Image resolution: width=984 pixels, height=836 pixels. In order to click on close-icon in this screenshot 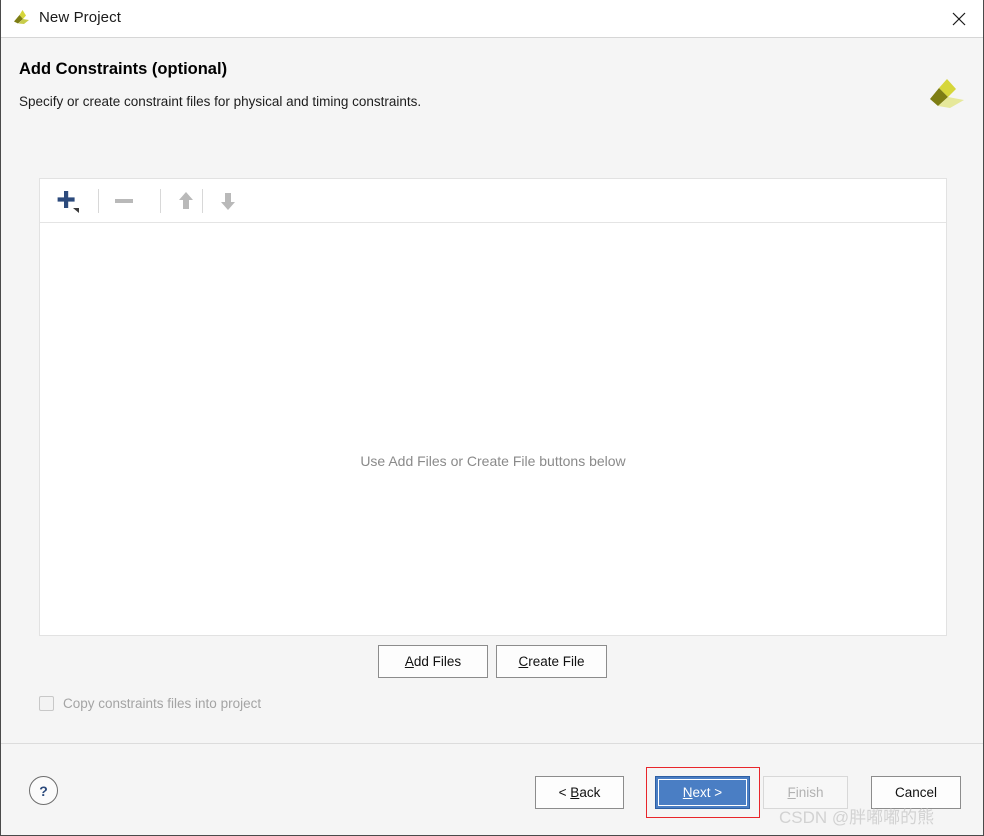, I will do `click(959, 18)`.